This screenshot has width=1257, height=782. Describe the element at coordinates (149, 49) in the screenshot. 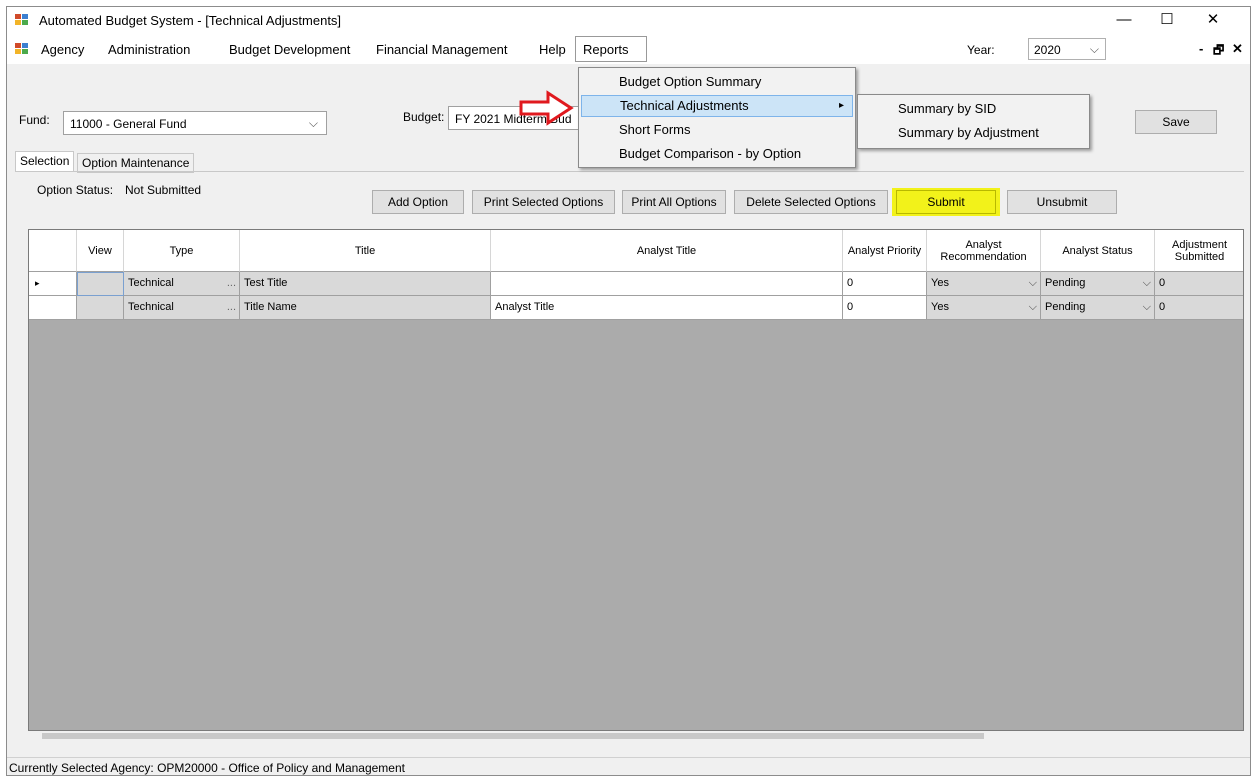

I see `menu-administration: Administration` at that location.